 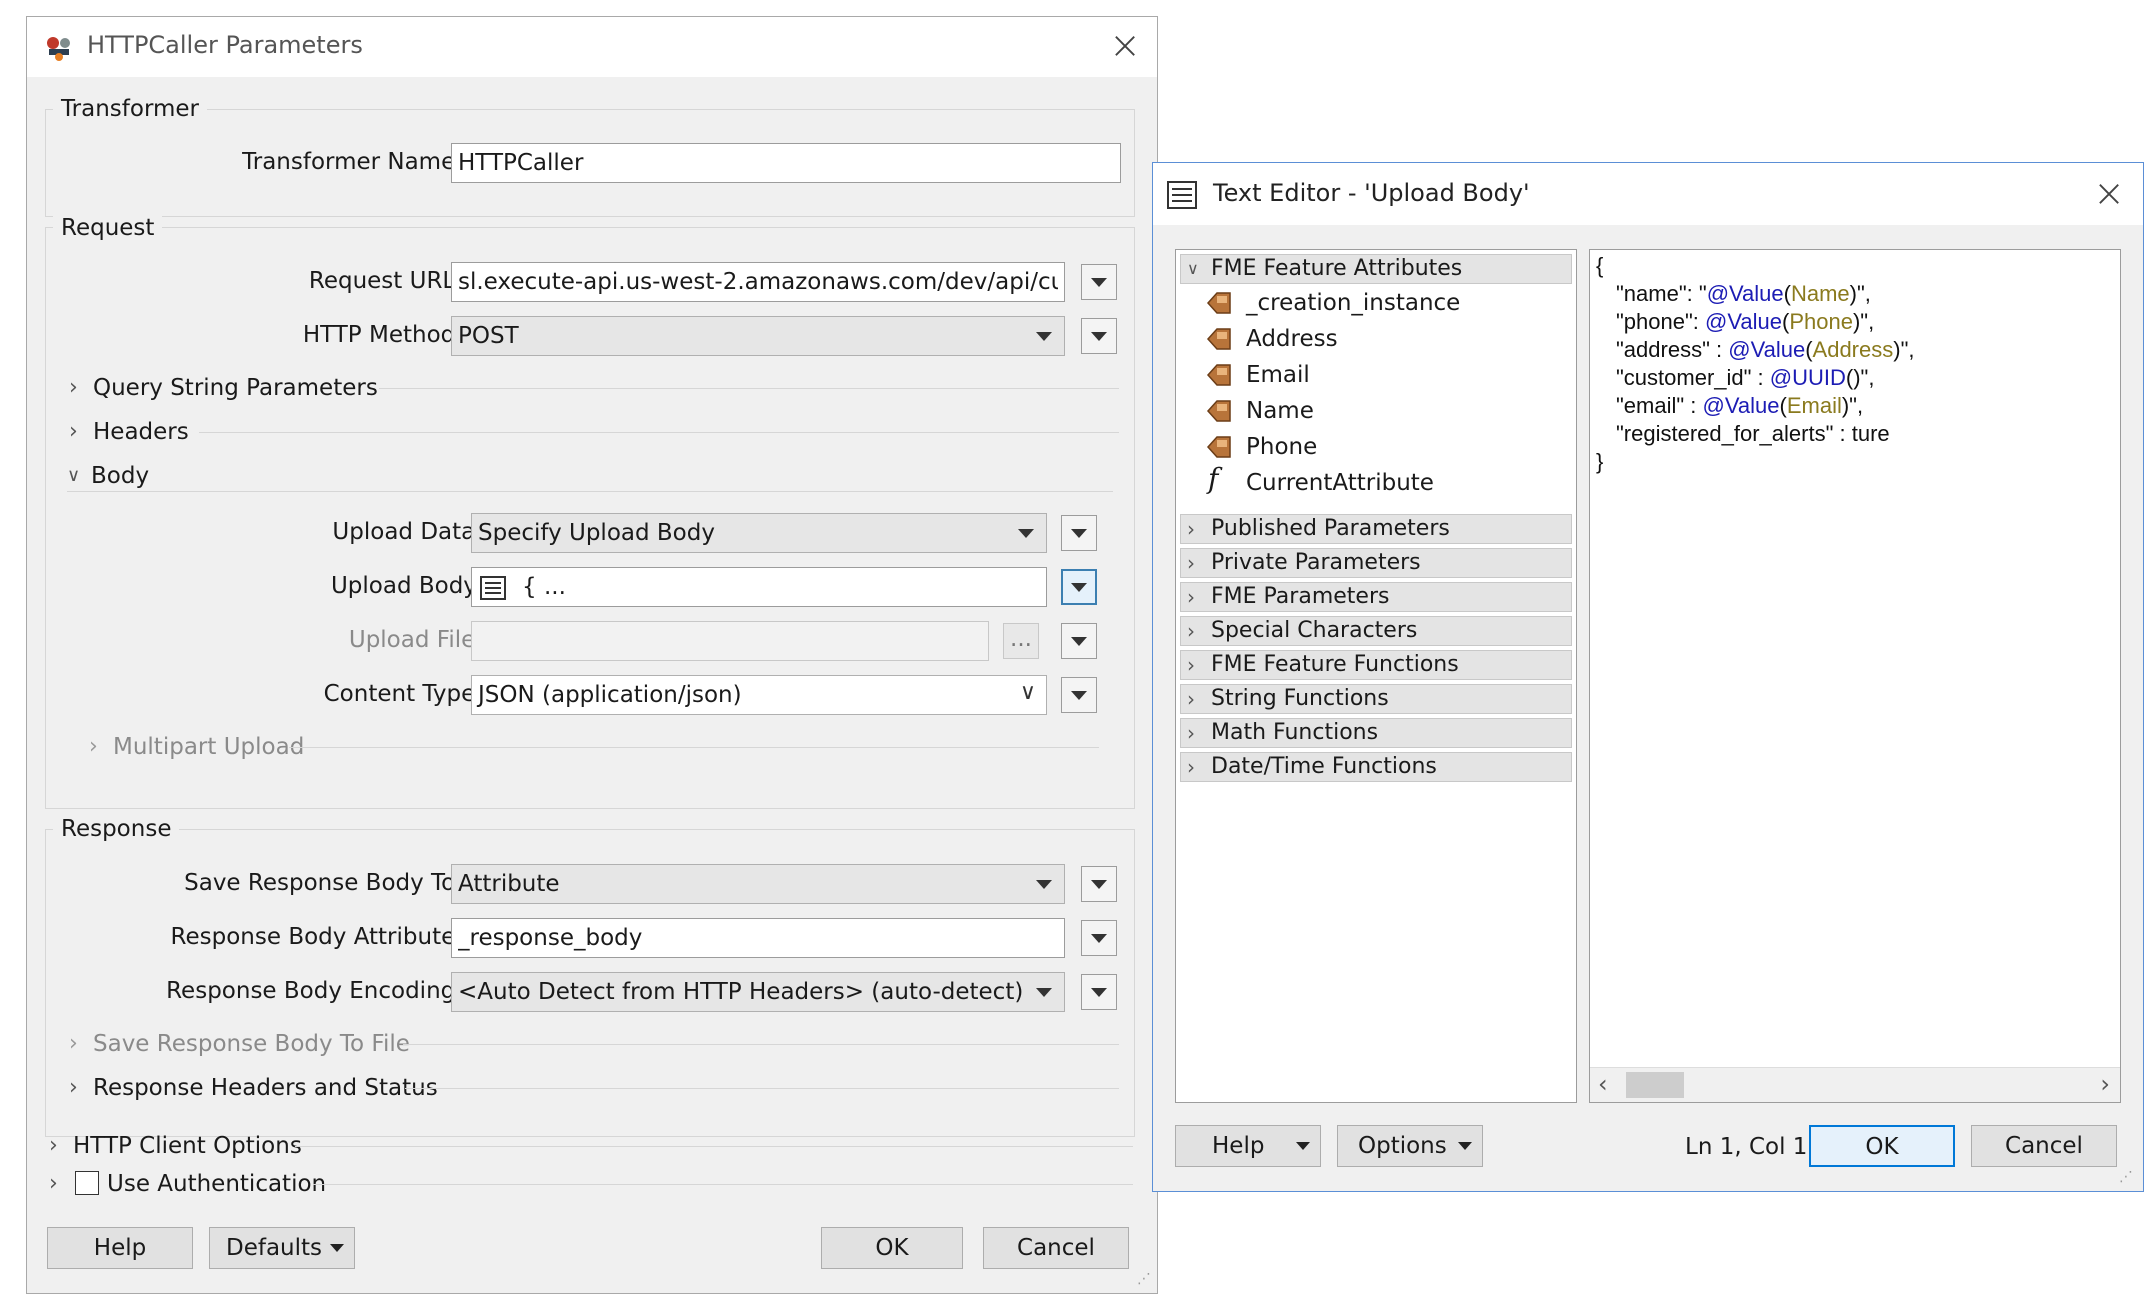 What do you see at coordinates (601, 747) in the screenshot?
I see `multipart-upload-section: › Multipart Upload` at bounding box center [601, 747].